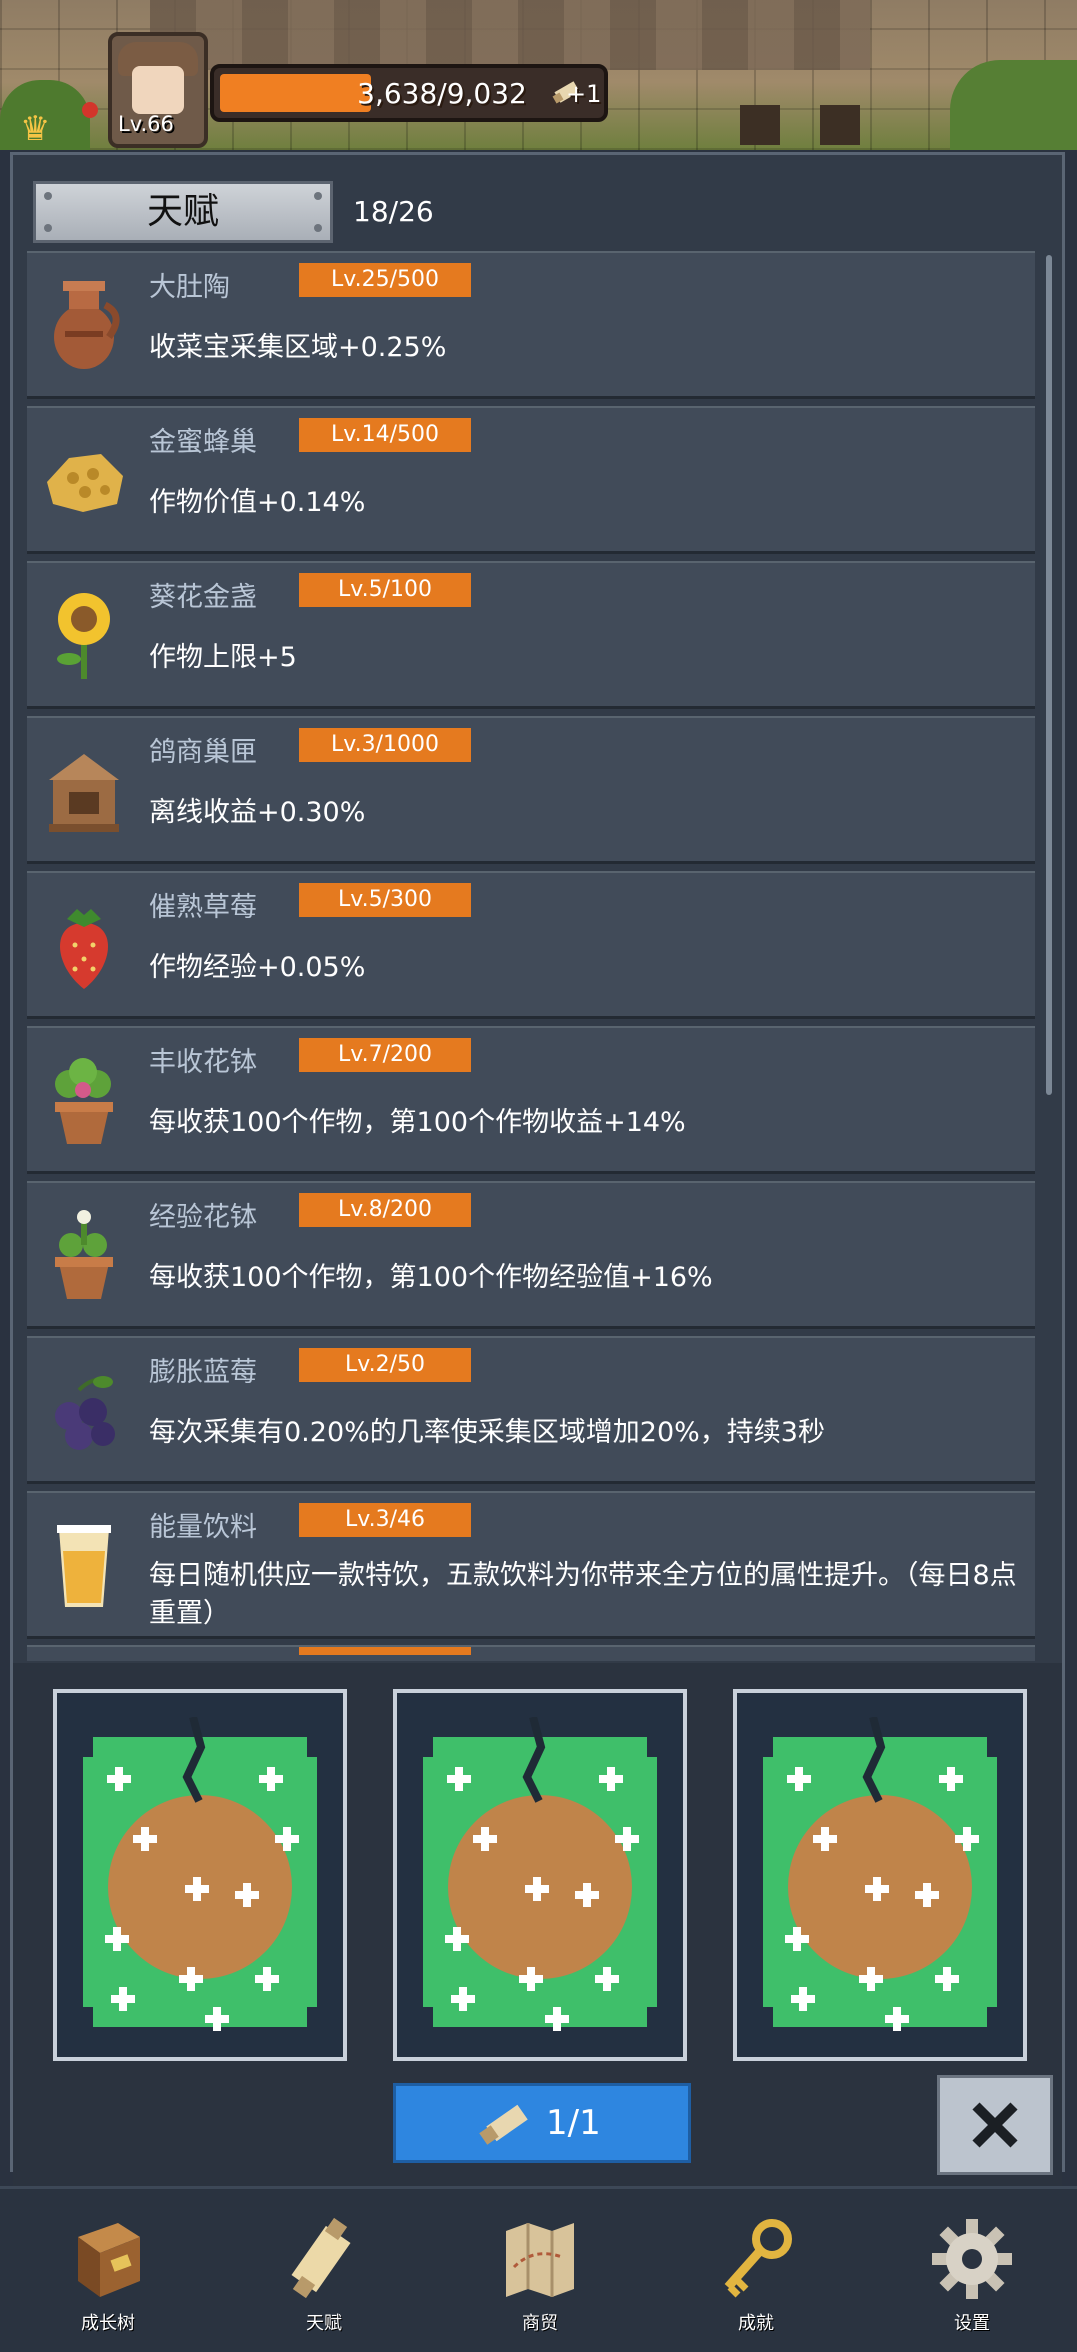  What do you see at coordinates (85, 1413) in the screenshot?
I see `blueberry-icon` at bounding box center [85, 1413].